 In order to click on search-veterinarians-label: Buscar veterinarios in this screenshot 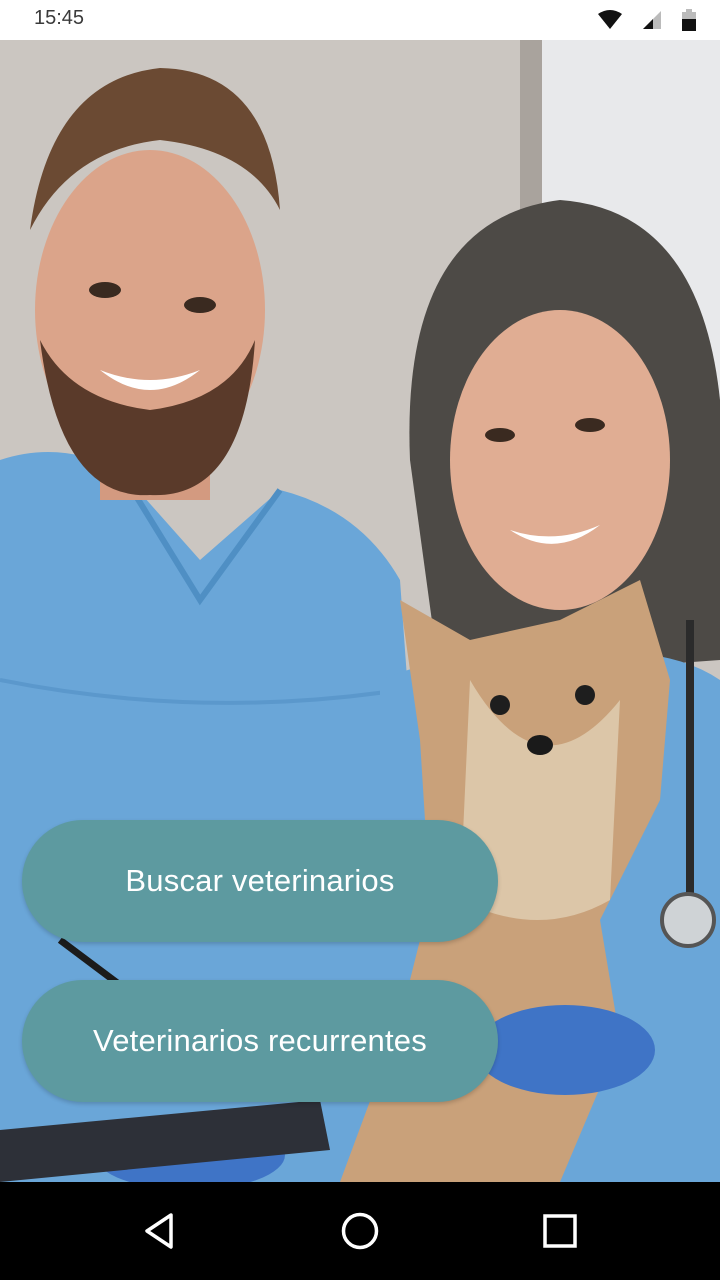, I will do `click(260, 880)`.